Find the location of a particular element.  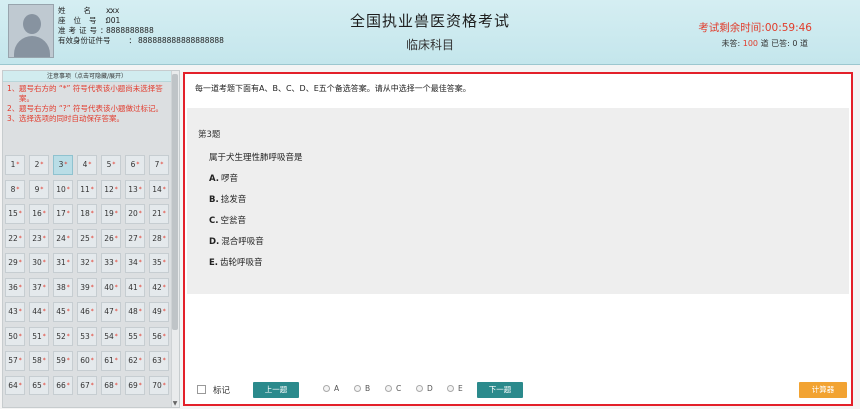

question-nav-item: 23 * is located at coordinates (39, 238).